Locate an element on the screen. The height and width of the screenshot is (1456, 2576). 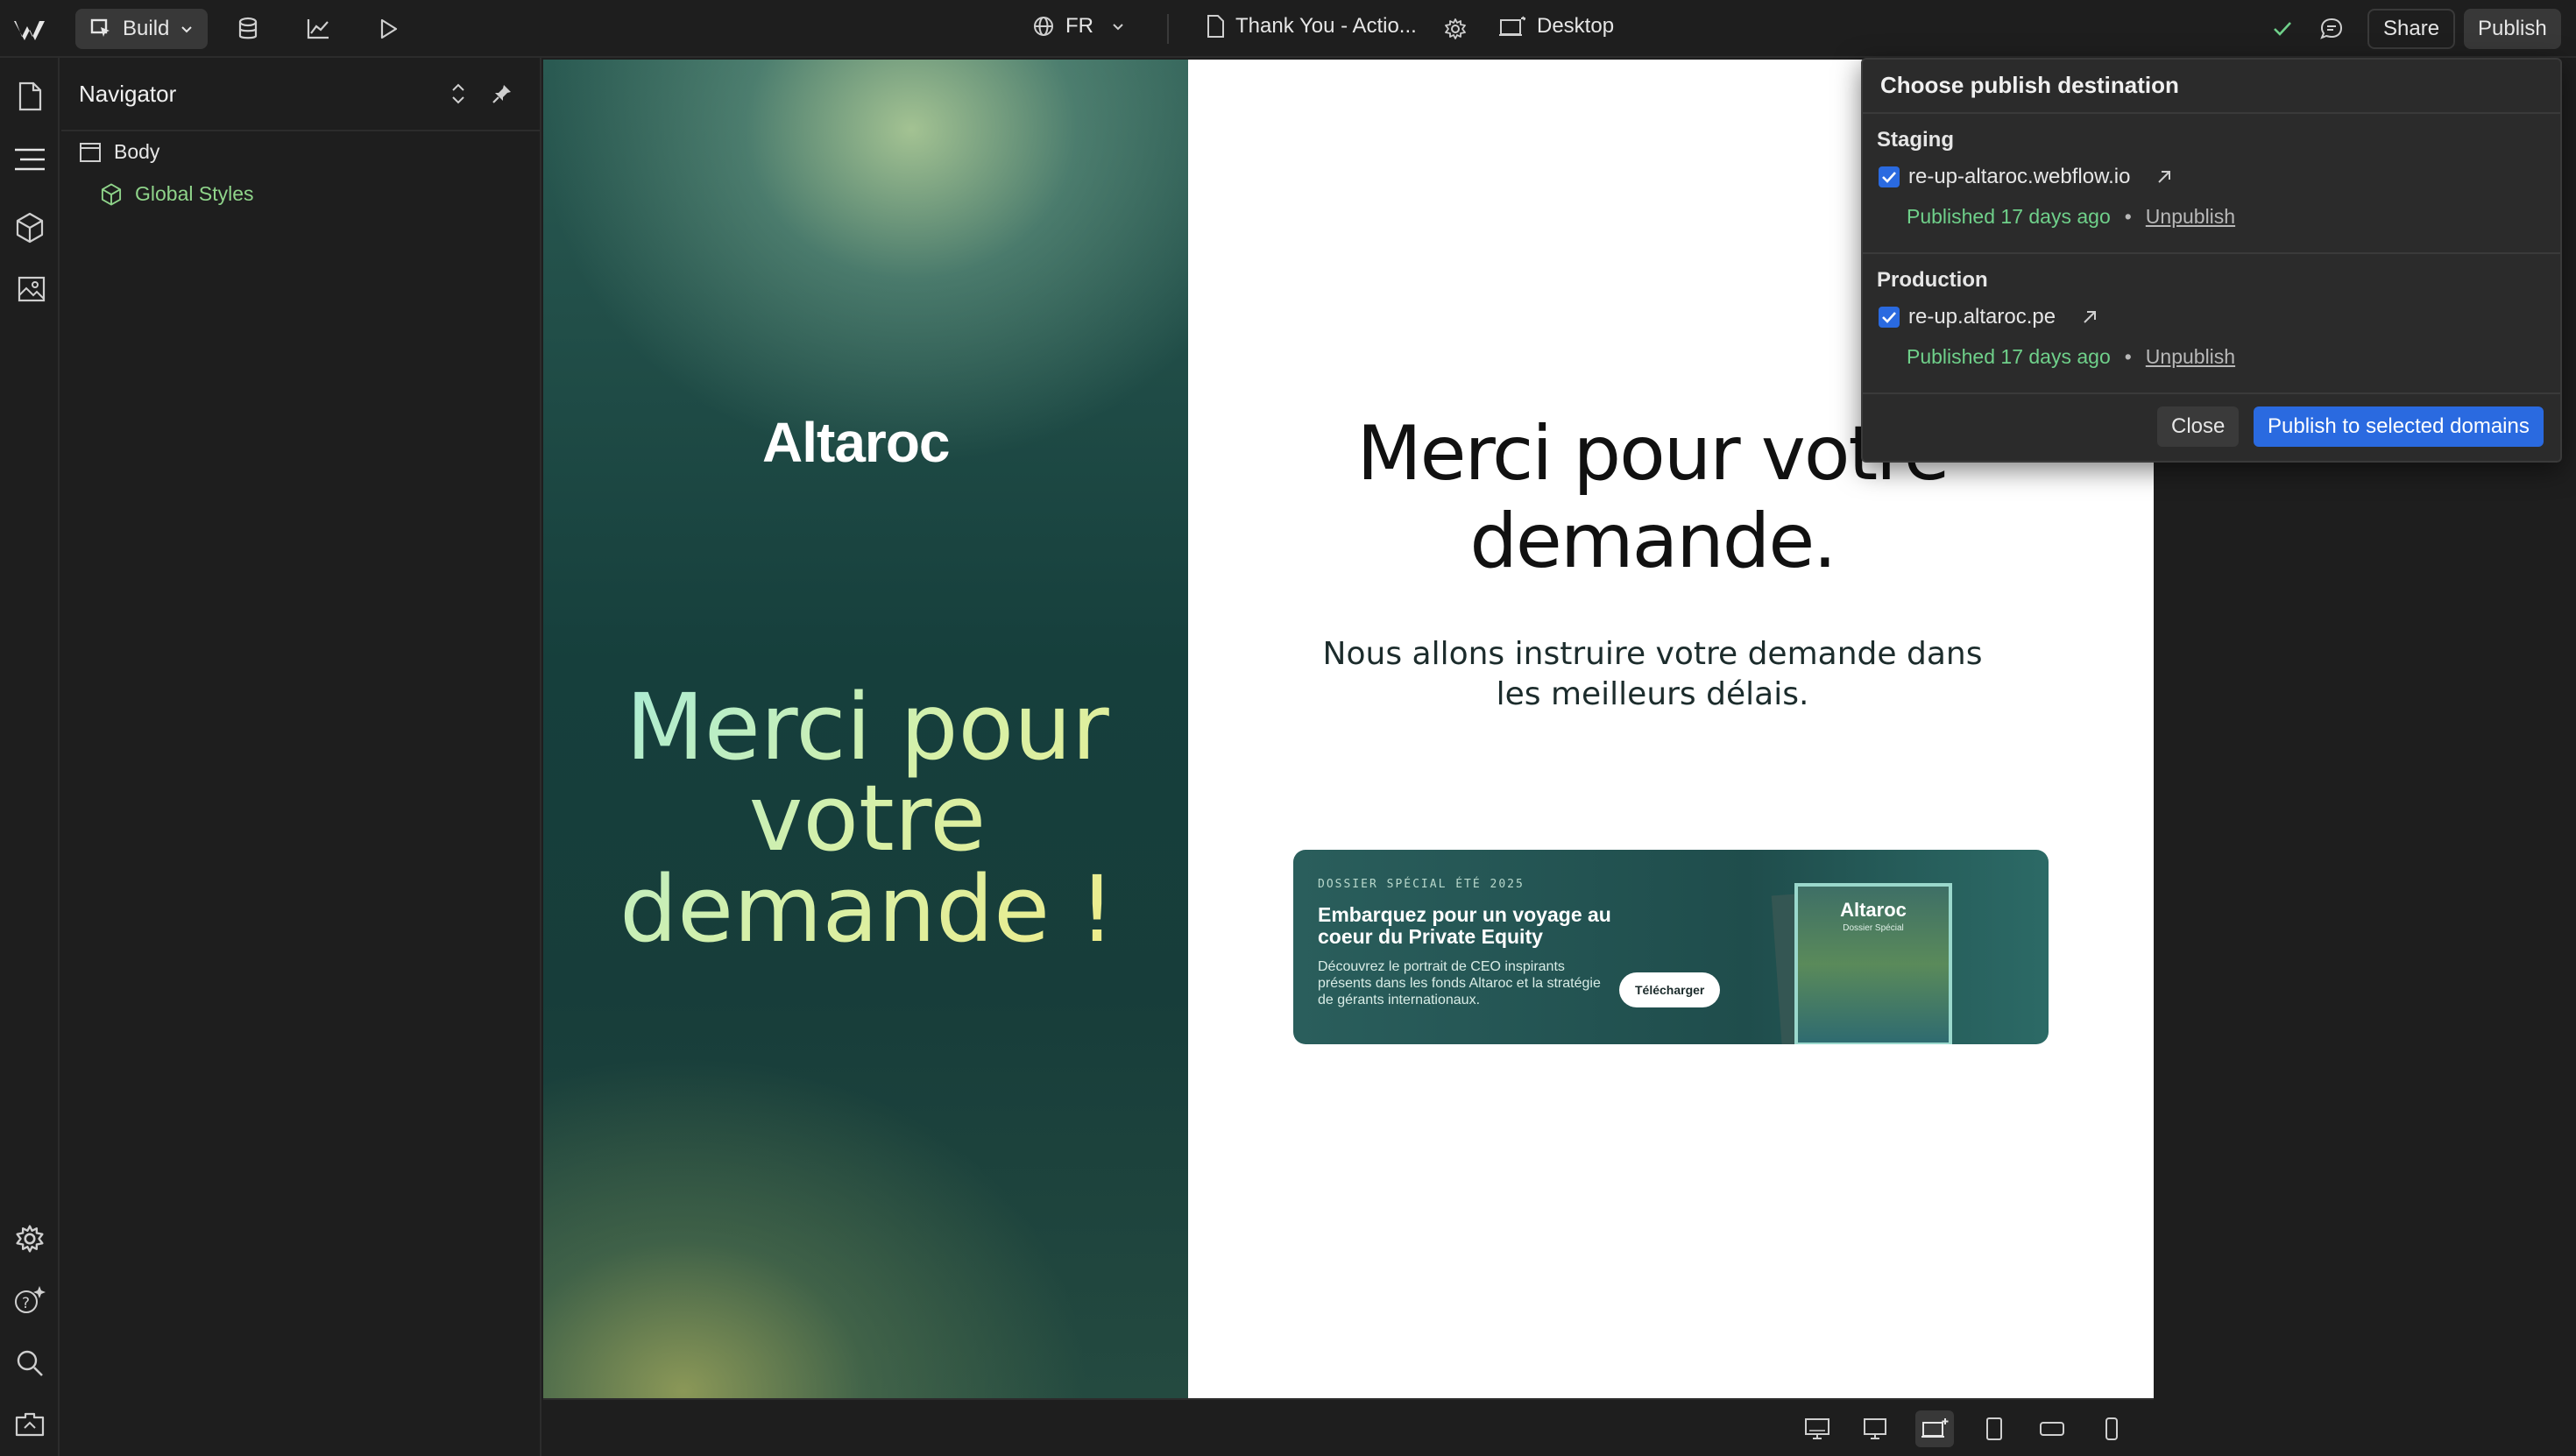
medium-desktop-breakpoint-icon is located at coordinates (1875, 1428).